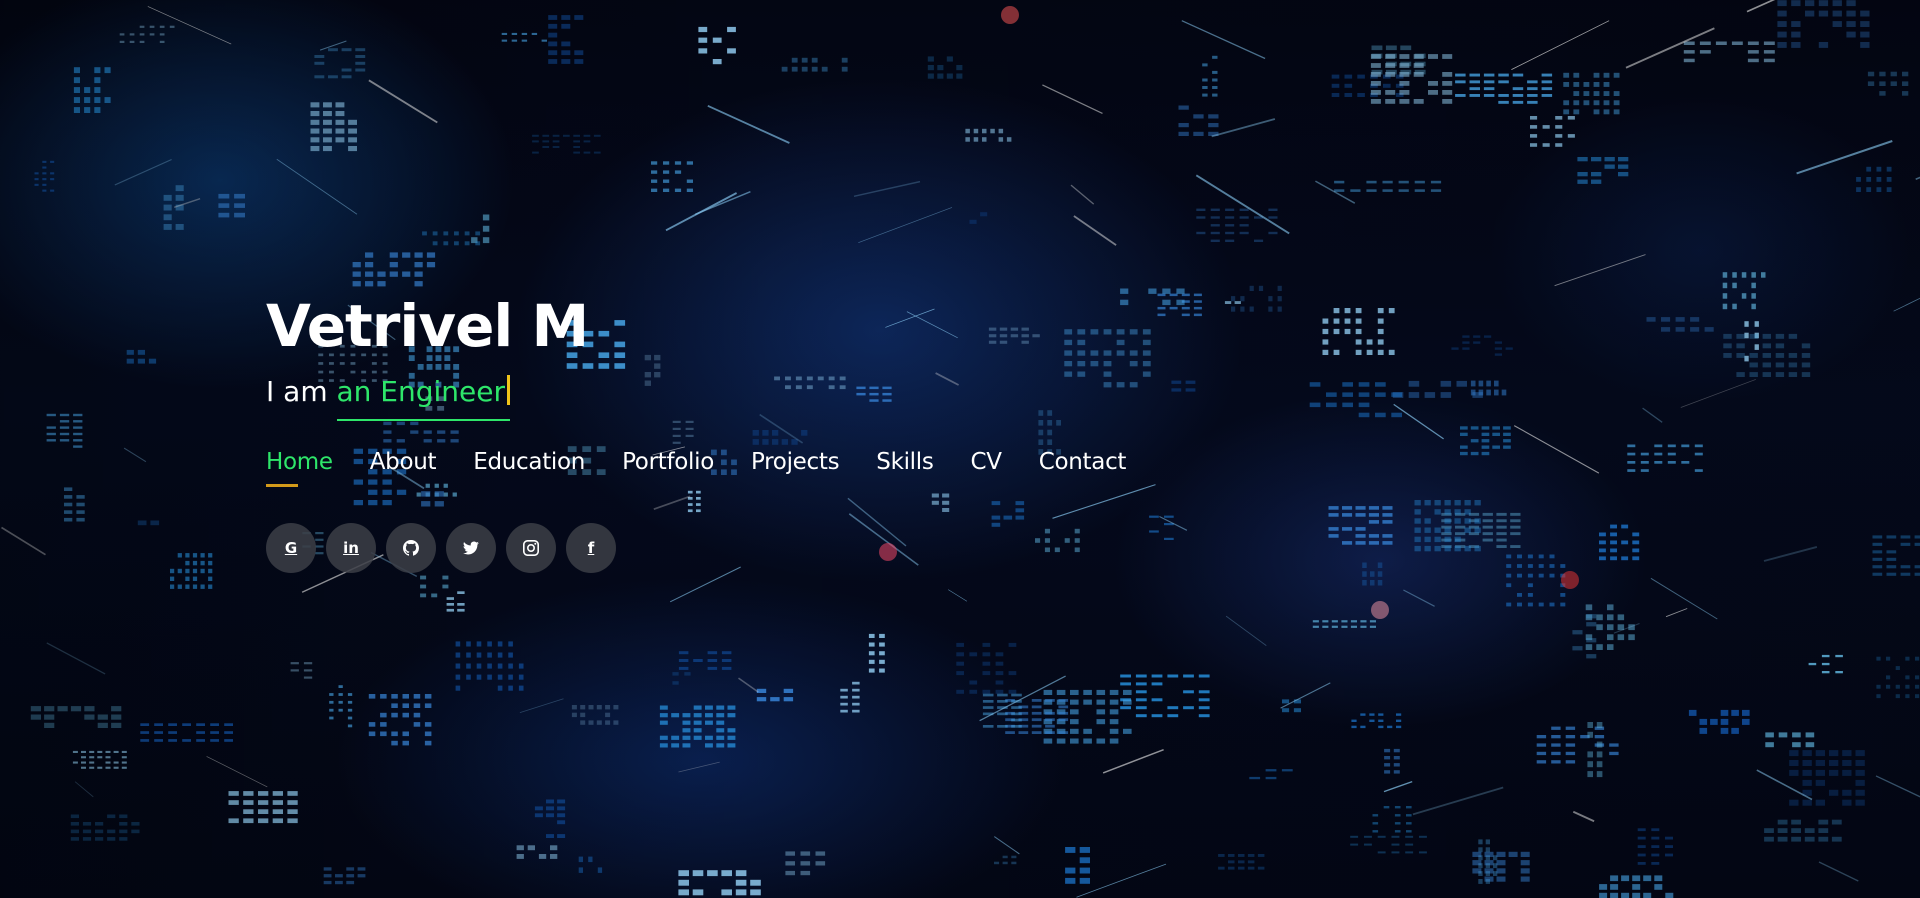 Image resolution: width=1920 pixels, height=898 pixels. Describe the element at coordinates (987, 468) in the screenshot. I see `nav-cv: CV` at that location.